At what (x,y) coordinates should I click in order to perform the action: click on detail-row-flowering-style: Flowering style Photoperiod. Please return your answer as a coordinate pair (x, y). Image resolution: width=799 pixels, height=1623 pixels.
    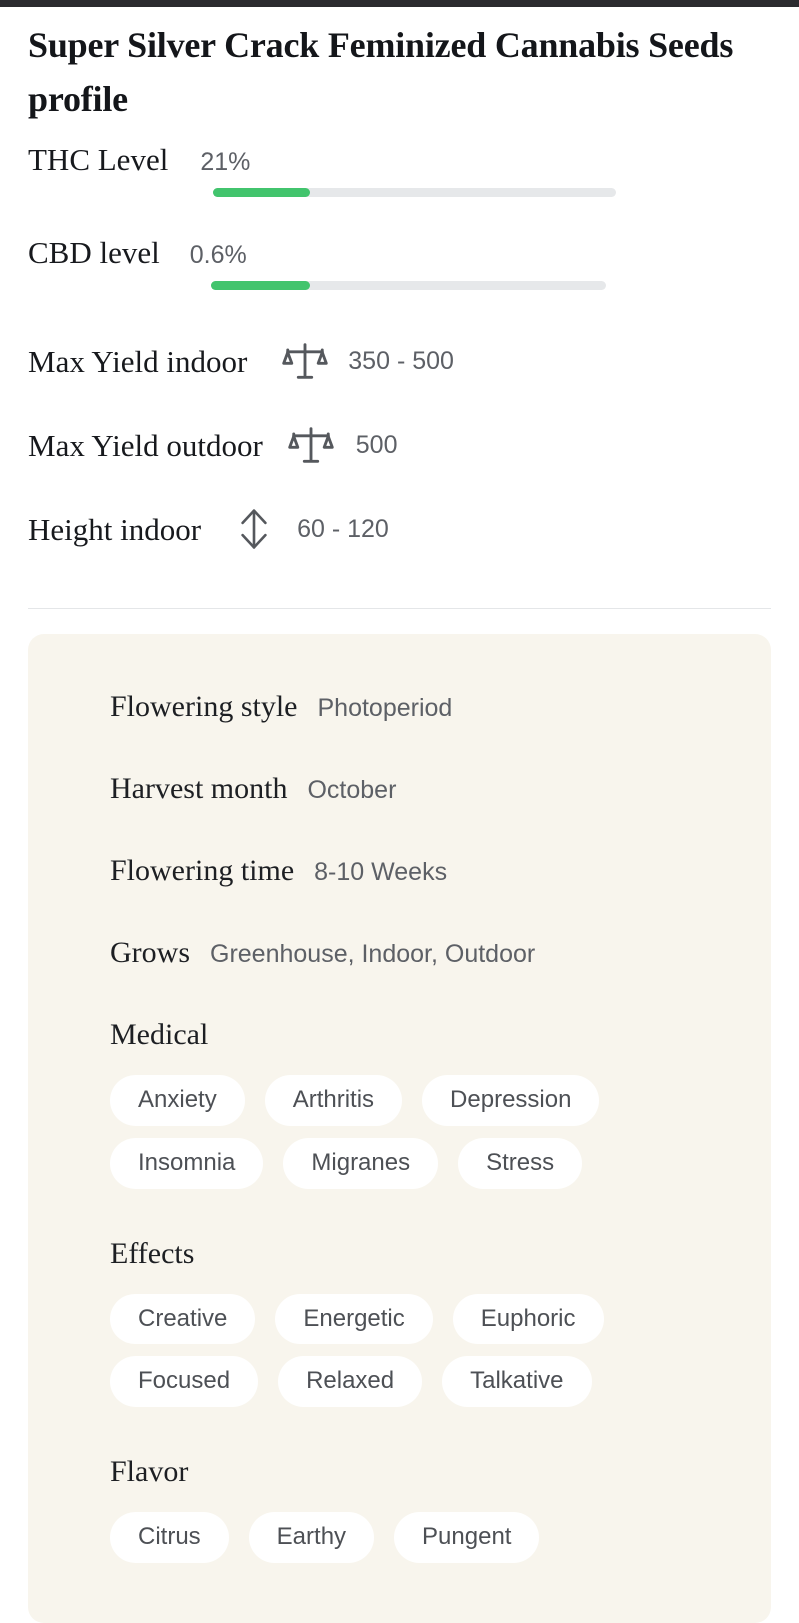
    Looking at the image, I should click on (399, 707).